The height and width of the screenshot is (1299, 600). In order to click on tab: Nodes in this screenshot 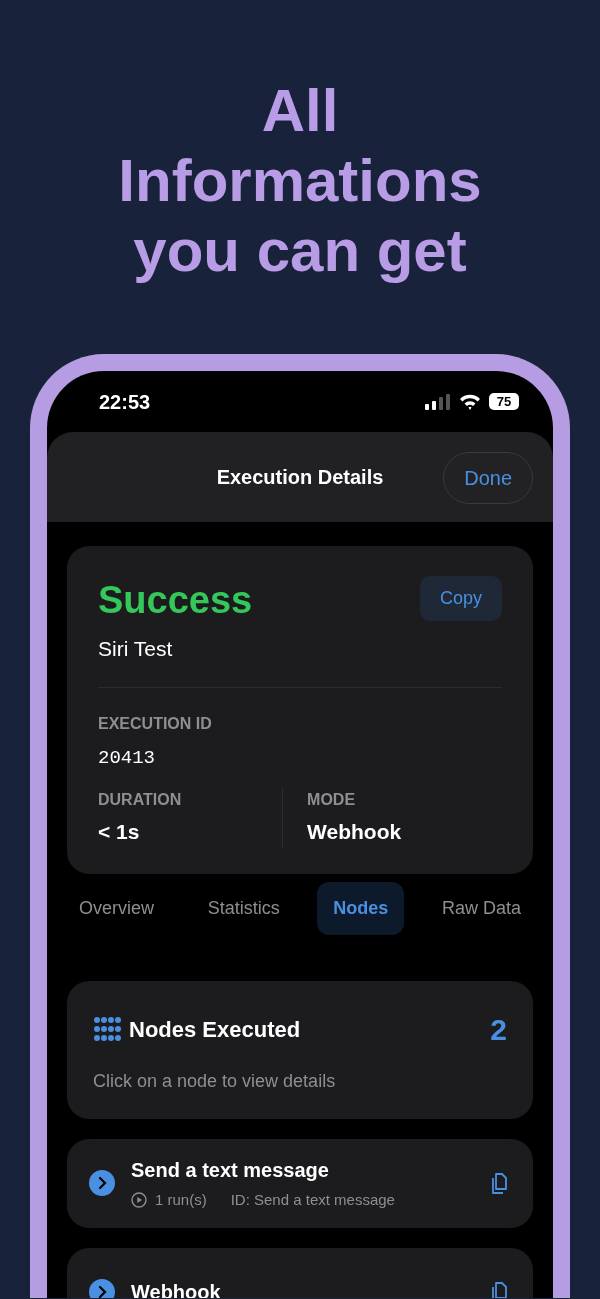, I will do `click(361, 908)`.